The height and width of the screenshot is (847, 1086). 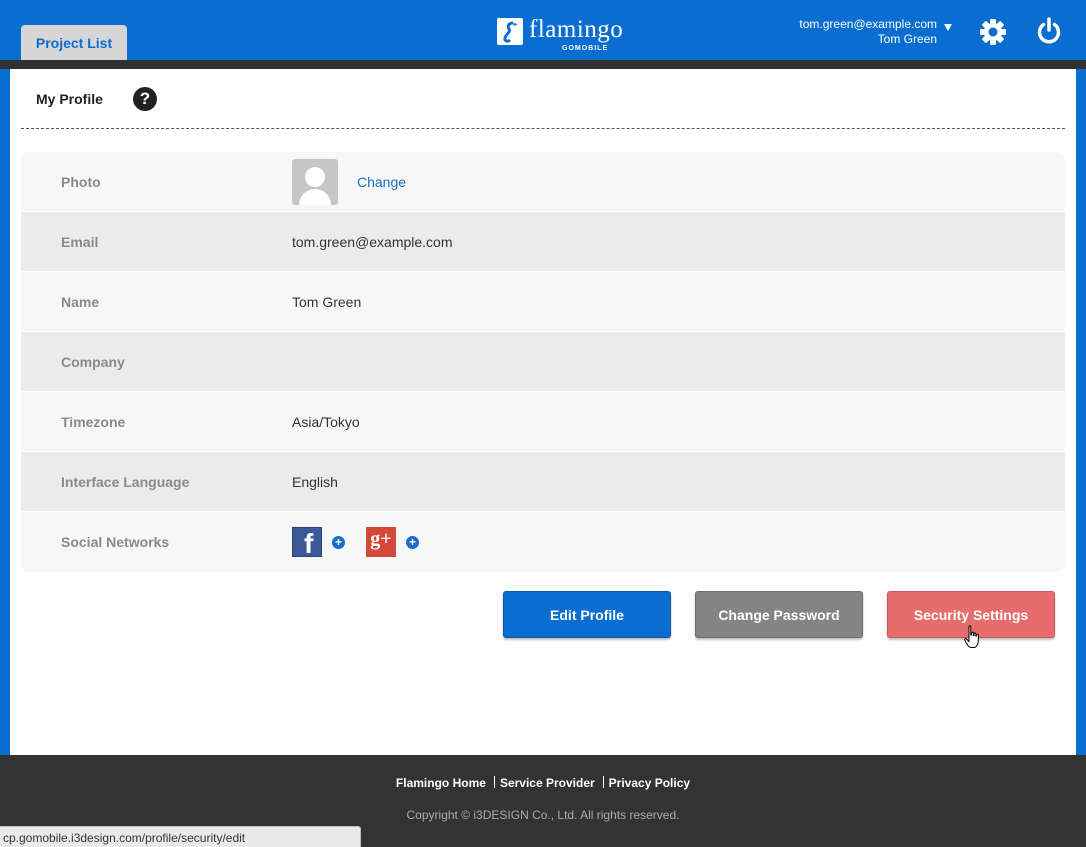 What do you see at coordinates (80, 301) in the screenshot?
I see `row-label: Name` at bounding box center [80, 301].